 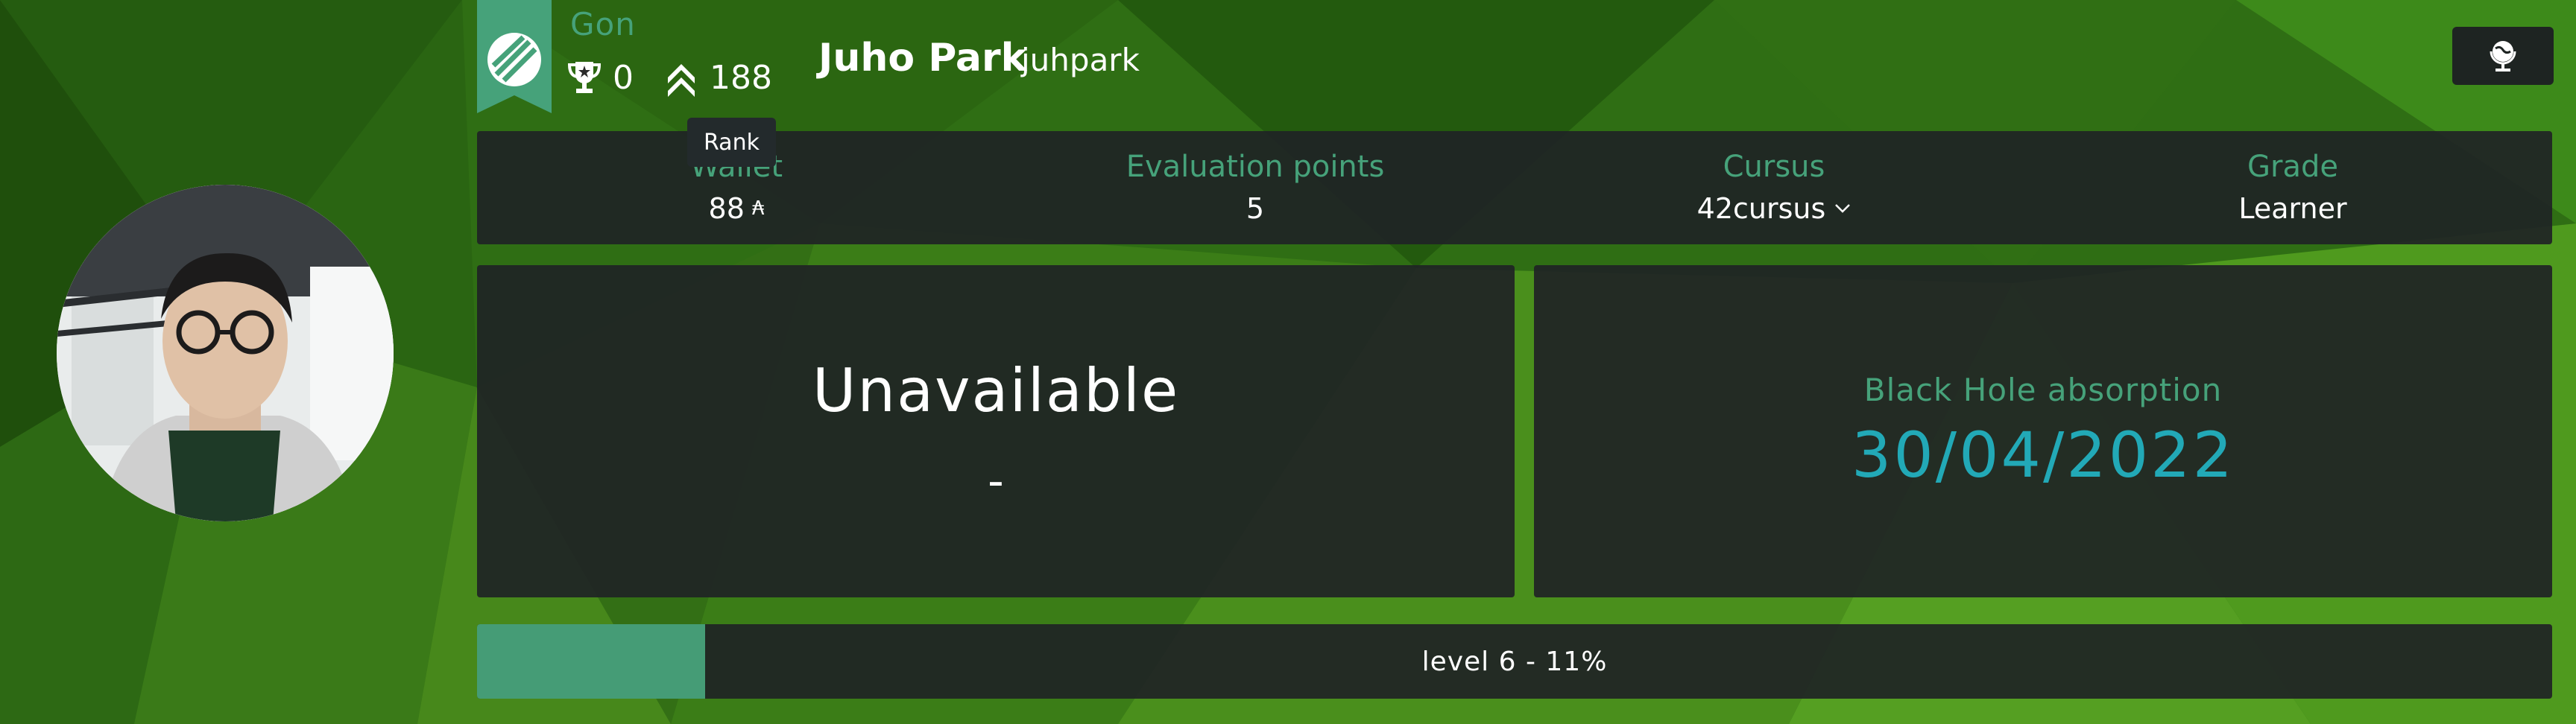 I want to click on wallet-amount: 88, so click(x=726, y=208).